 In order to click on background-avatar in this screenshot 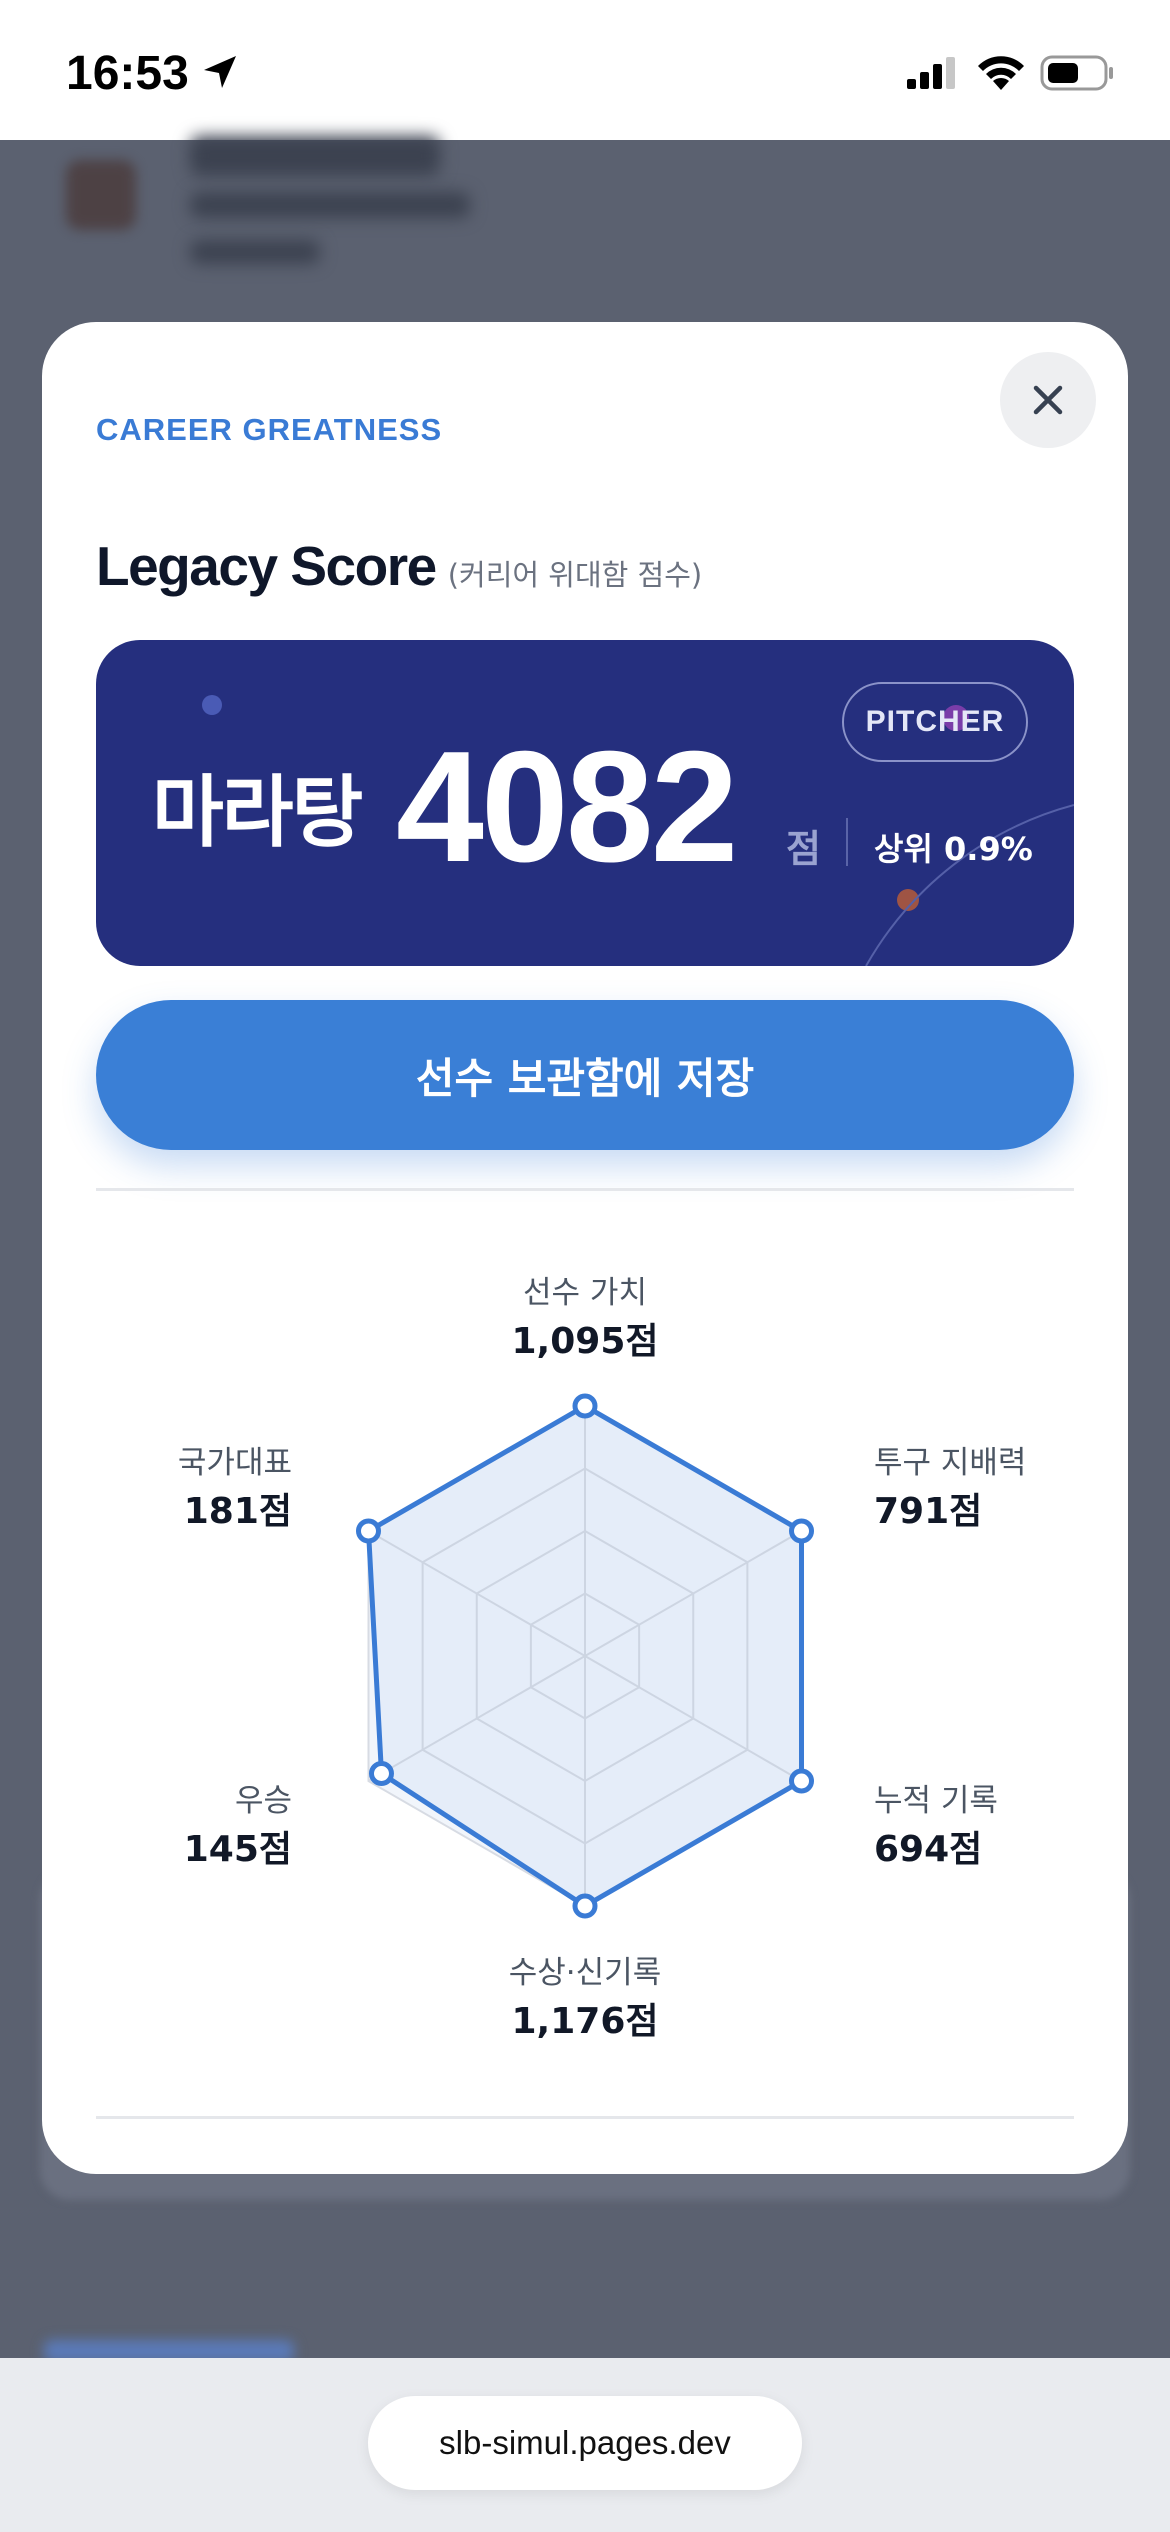, I will do `click(101, 195)`.